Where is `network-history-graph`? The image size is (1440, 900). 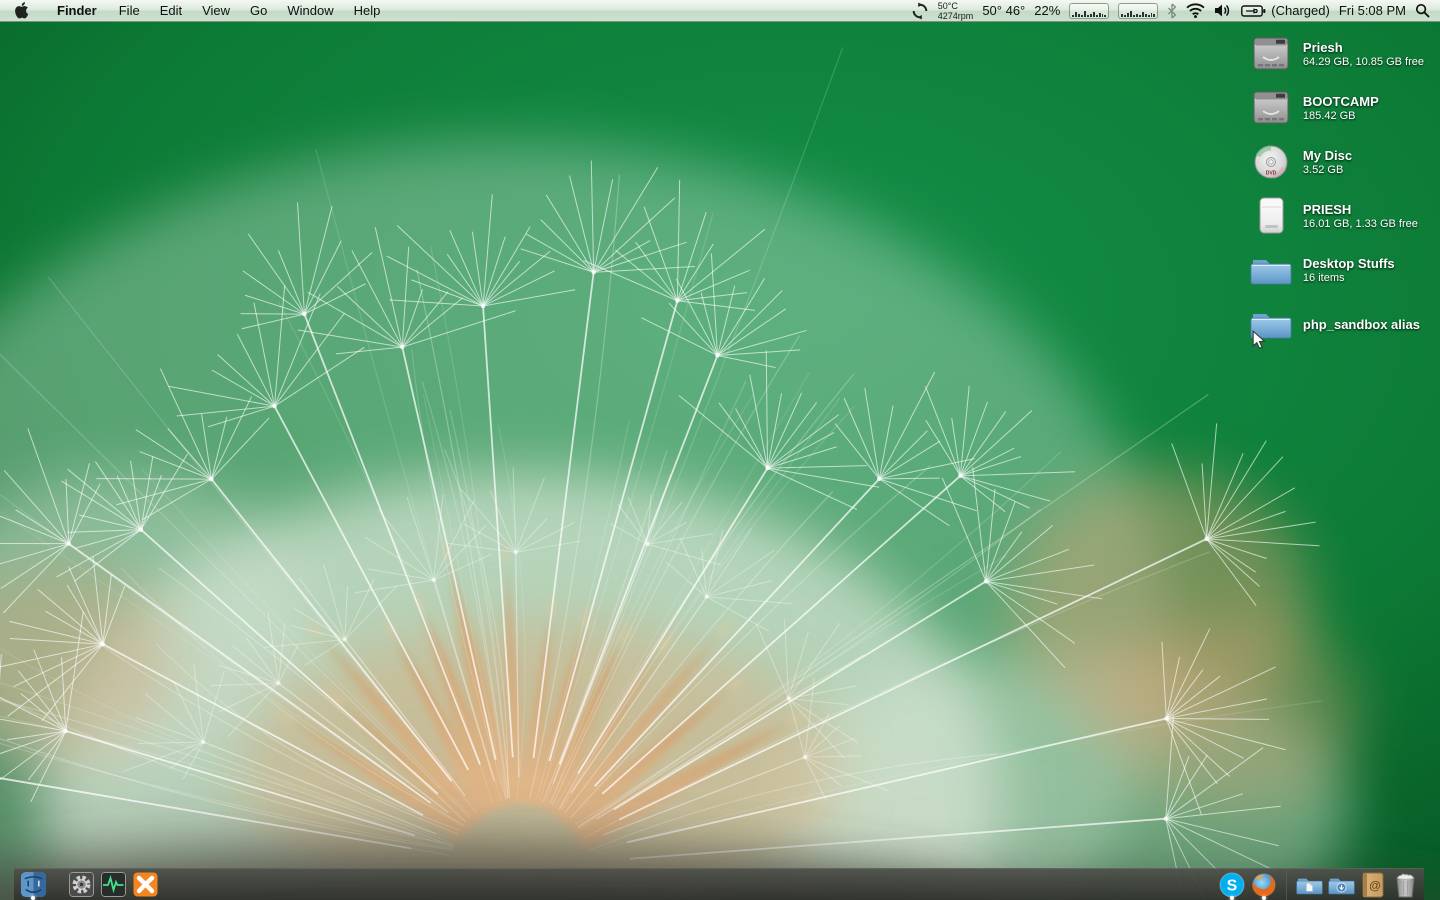
network-history-graph is located at coordinates (1138, 10).